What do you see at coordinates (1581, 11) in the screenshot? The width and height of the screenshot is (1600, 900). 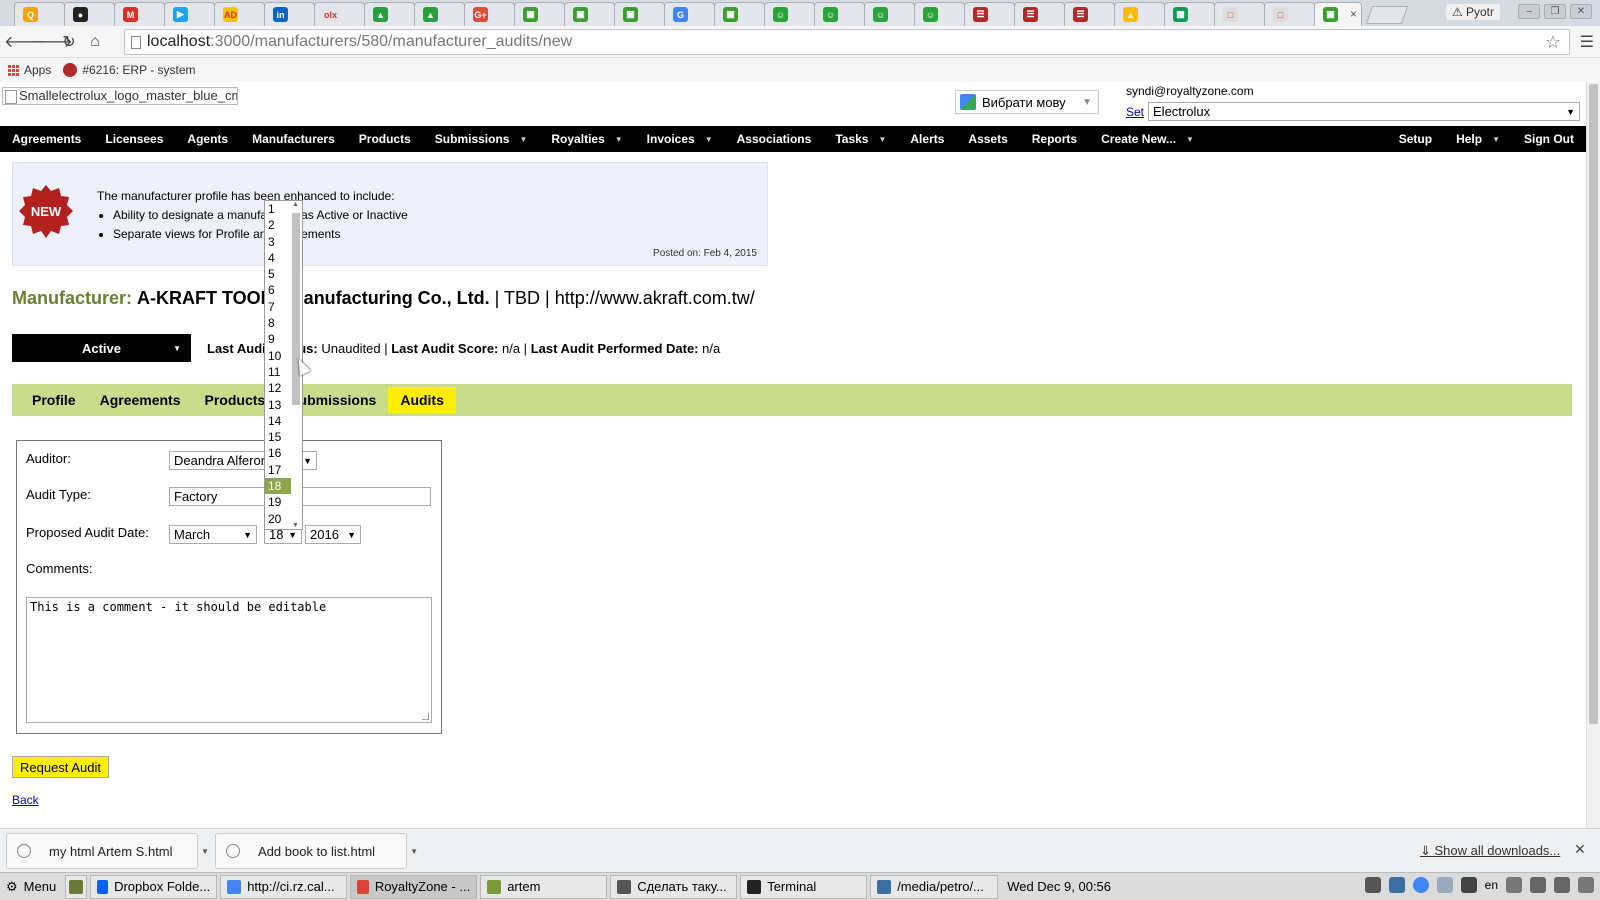 I see `close-window-icon: ✕` at bounding box center [1581, 11].